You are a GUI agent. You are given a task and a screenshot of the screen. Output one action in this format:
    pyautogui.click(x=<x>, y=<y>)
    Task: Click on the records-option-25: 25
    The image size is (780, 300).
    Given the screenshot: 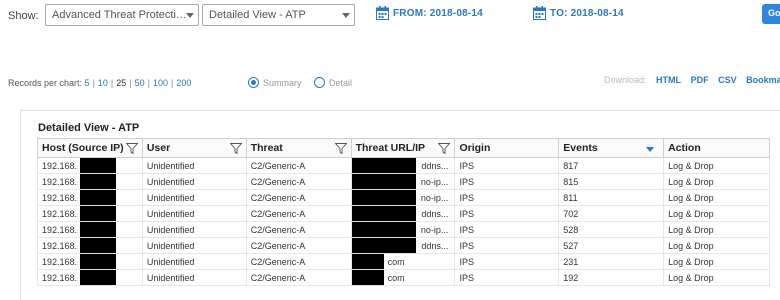 What is the action you would take?
    pyautogui.click(x=121, y=83)
    